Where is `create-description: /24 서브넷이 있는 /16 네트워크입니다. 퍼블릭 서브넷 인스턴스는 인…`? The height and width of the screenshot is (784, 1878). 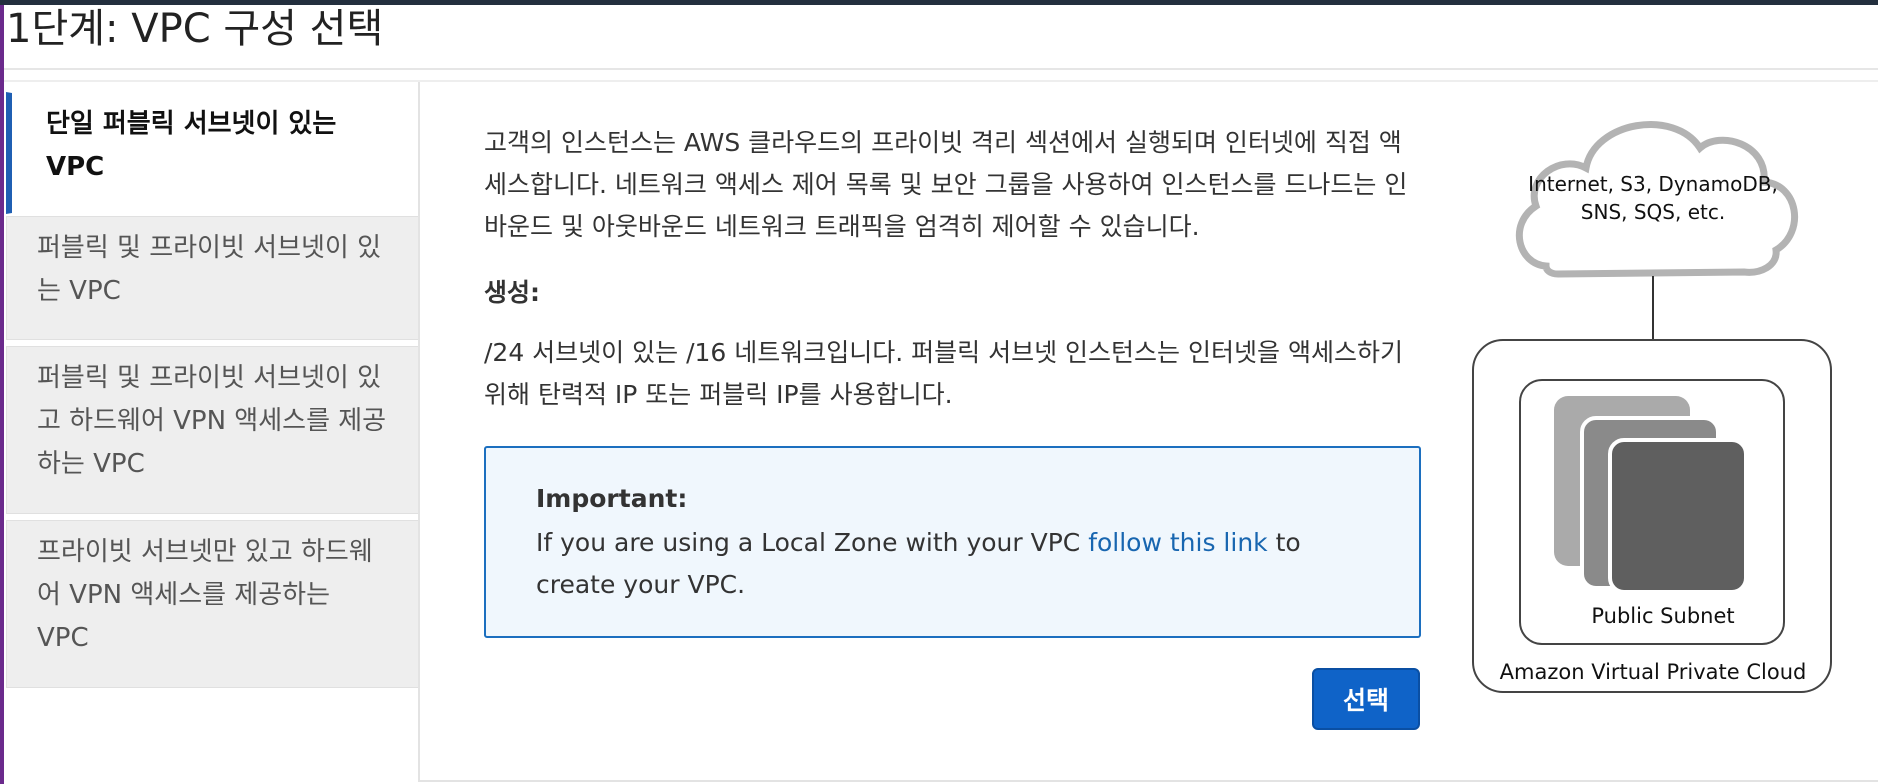 create-description: /24 서브넷이 있는 /16 네트워크입니다. 퍼블릭 서브넷 인스턴스는 인… is located at coordinates (943, 373).